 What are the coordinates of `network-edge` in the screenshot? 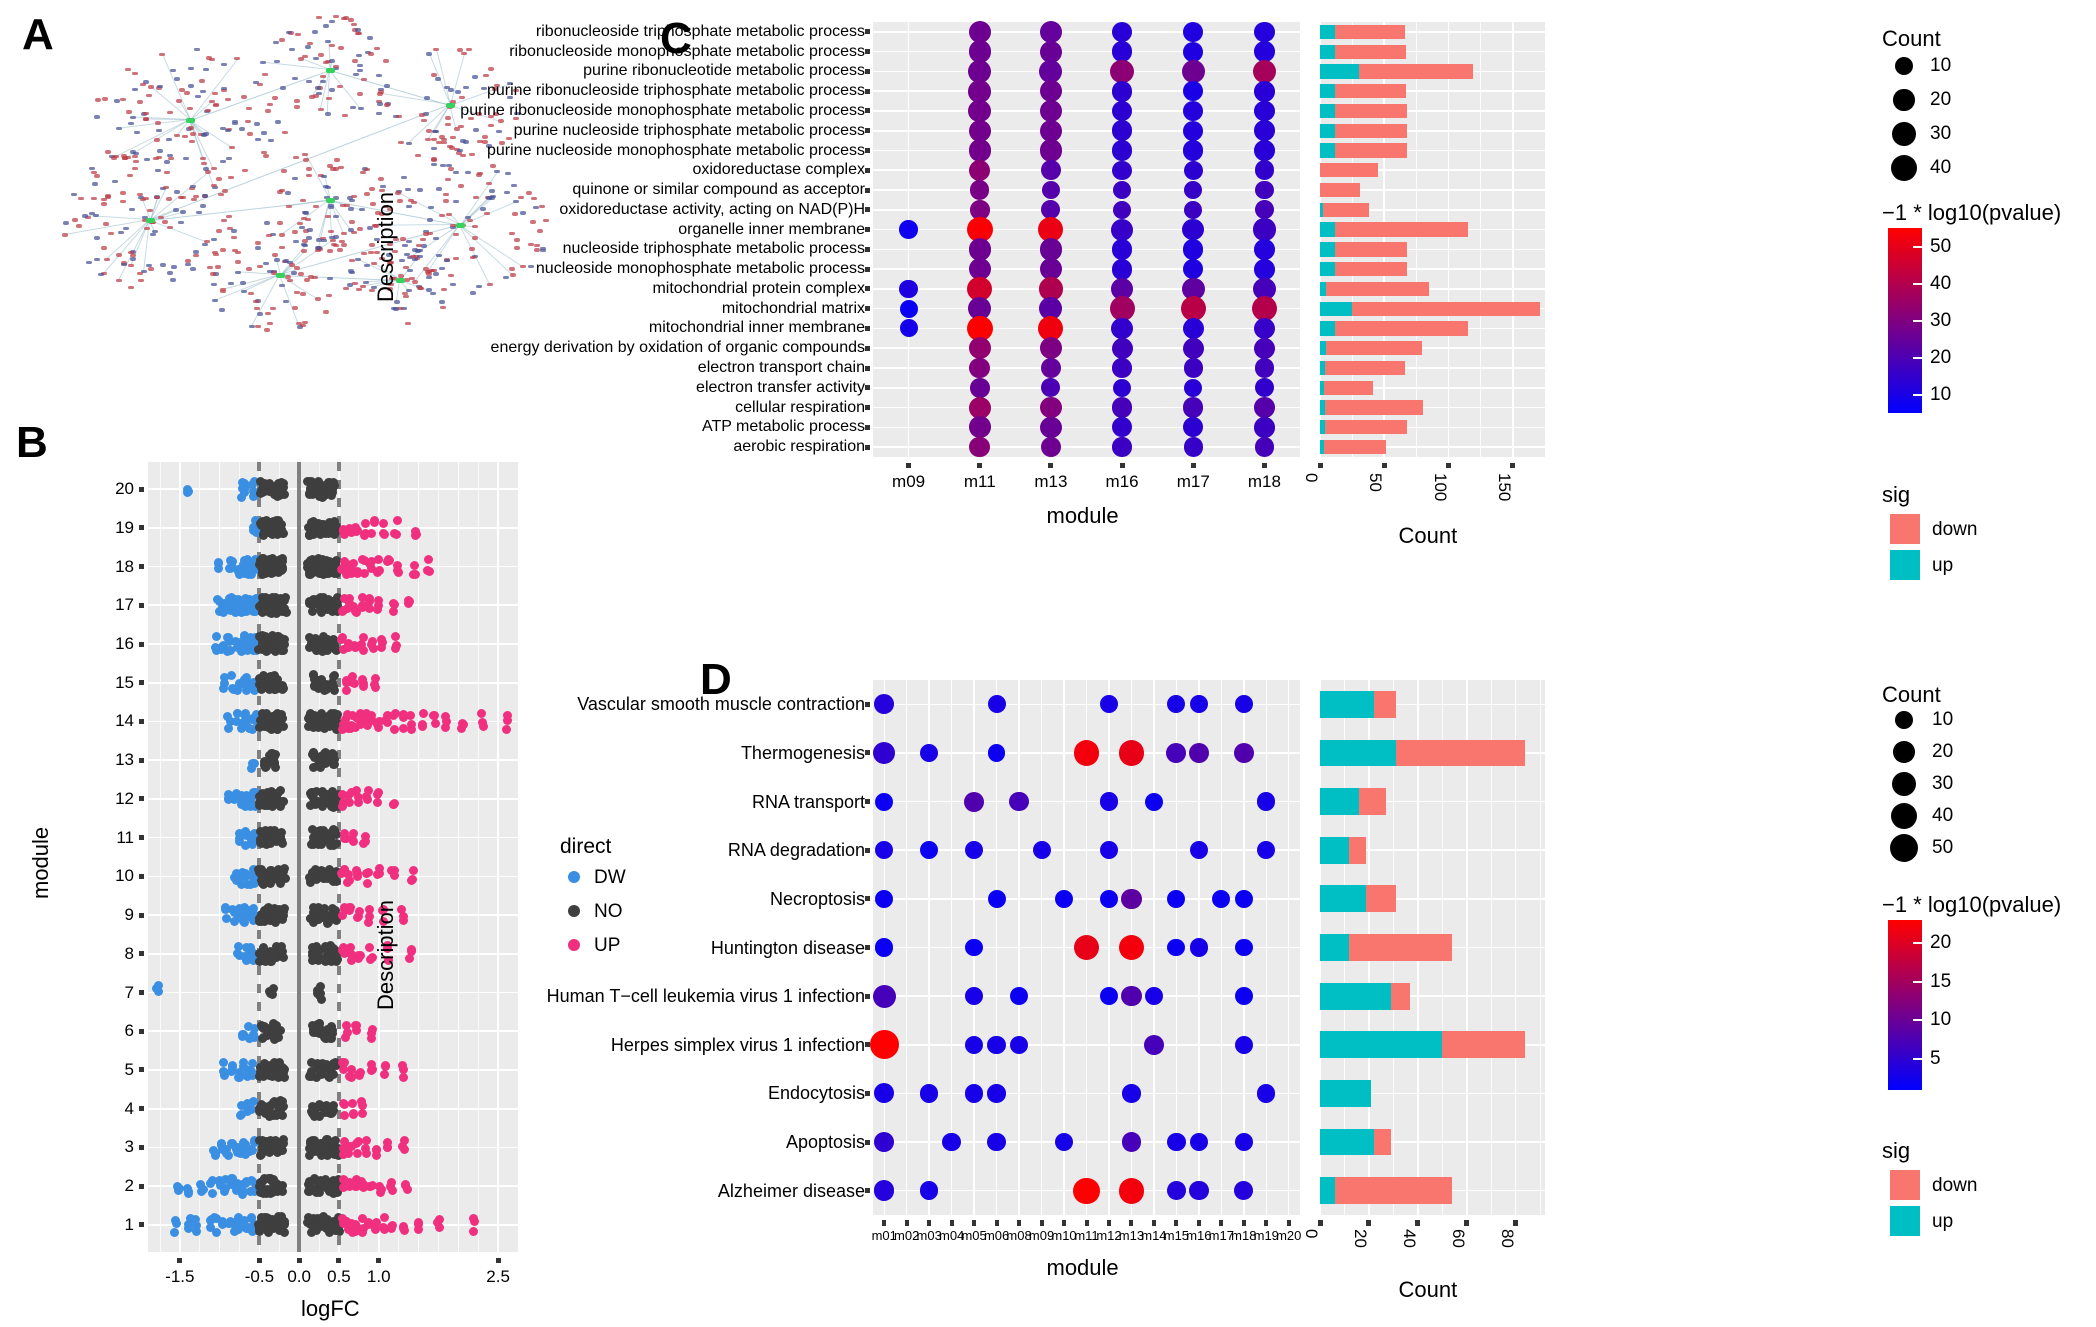 It's located at (176, 87).